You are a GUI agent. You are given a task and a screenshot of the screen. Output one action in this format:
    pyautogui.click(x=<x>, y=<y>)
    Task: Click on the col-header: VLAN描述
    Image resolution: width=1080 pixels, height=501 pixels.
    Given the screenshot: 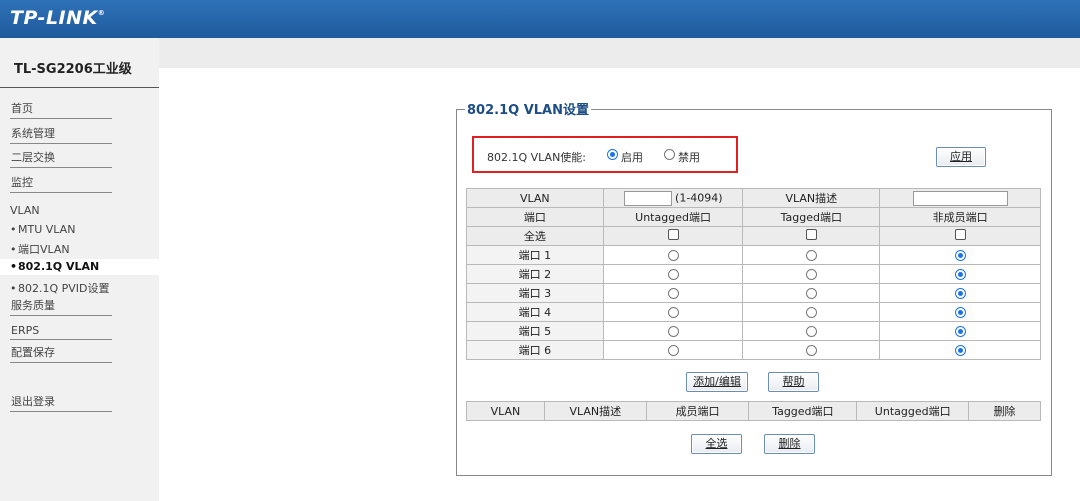 What is the action you would take?
    pyautogui.click(x=595, y=411)
    